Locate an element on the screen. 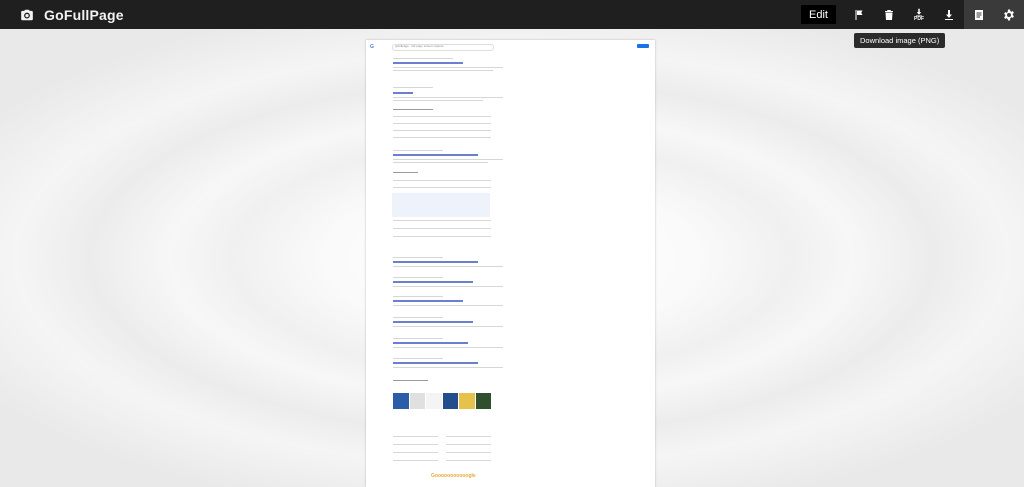 This screenshot has height=487, width=1024. flag-button is located at coordinates (859, 14).